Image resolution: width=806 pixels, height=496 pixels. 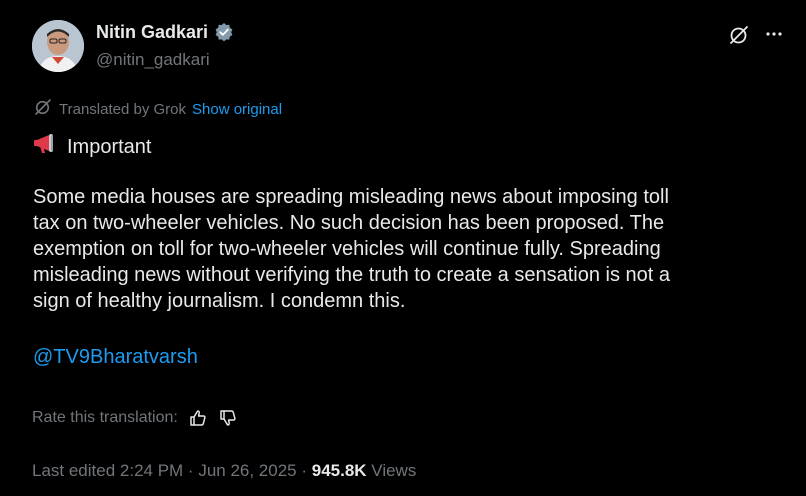 What do you see at coordinates (43, 110) in the screenshot?
I see `grok-translate-icon` at bounding box center [43, 110].